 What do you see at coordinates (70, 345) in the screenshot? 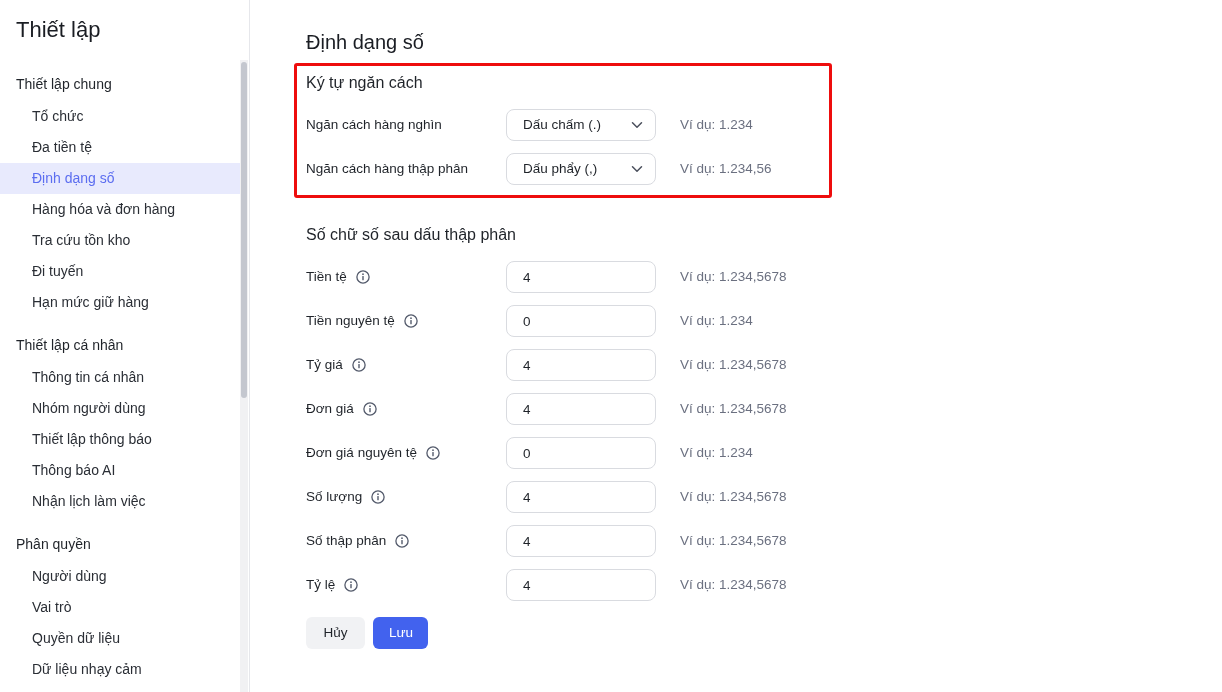
I see `sidebar-group-heading: Thiết lập cá nhân` at bounding box center [70, 345].